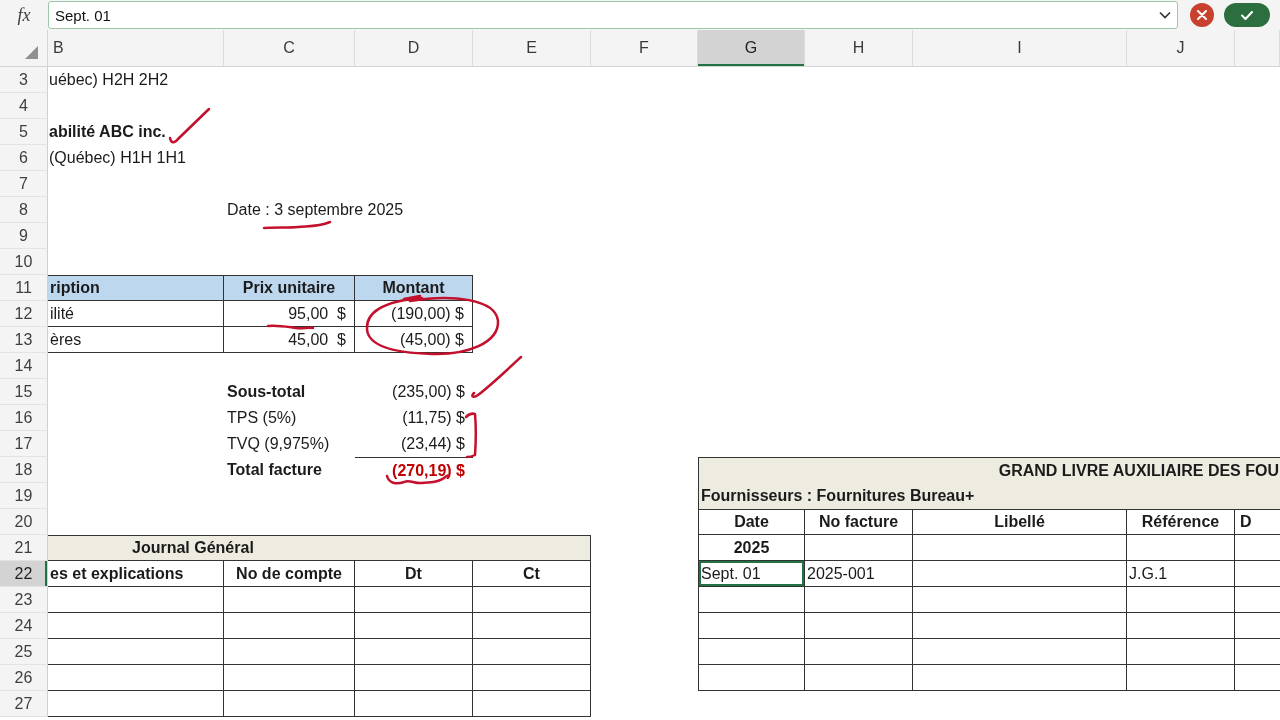  I want to click on table-header: ription, so click(136, 288).